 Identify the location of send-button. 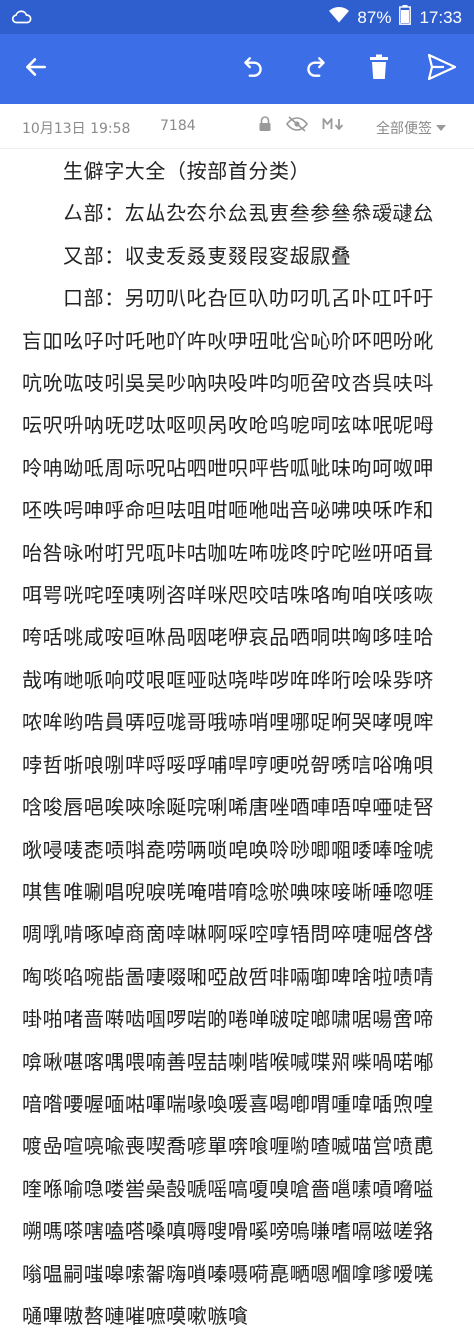
(442, 69).